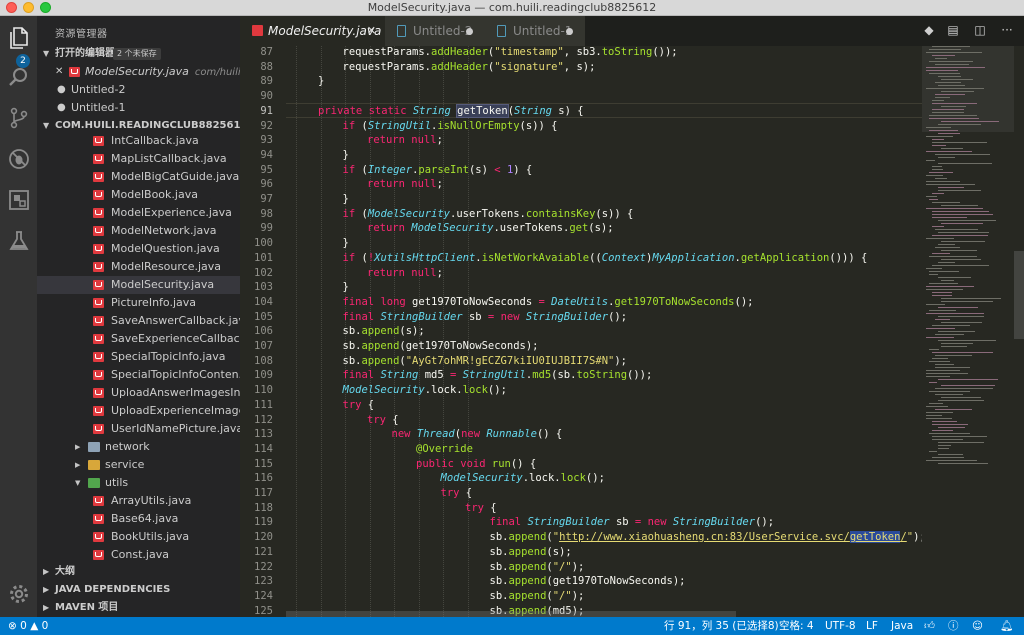  I want to click on minimap, so click(968, 331).